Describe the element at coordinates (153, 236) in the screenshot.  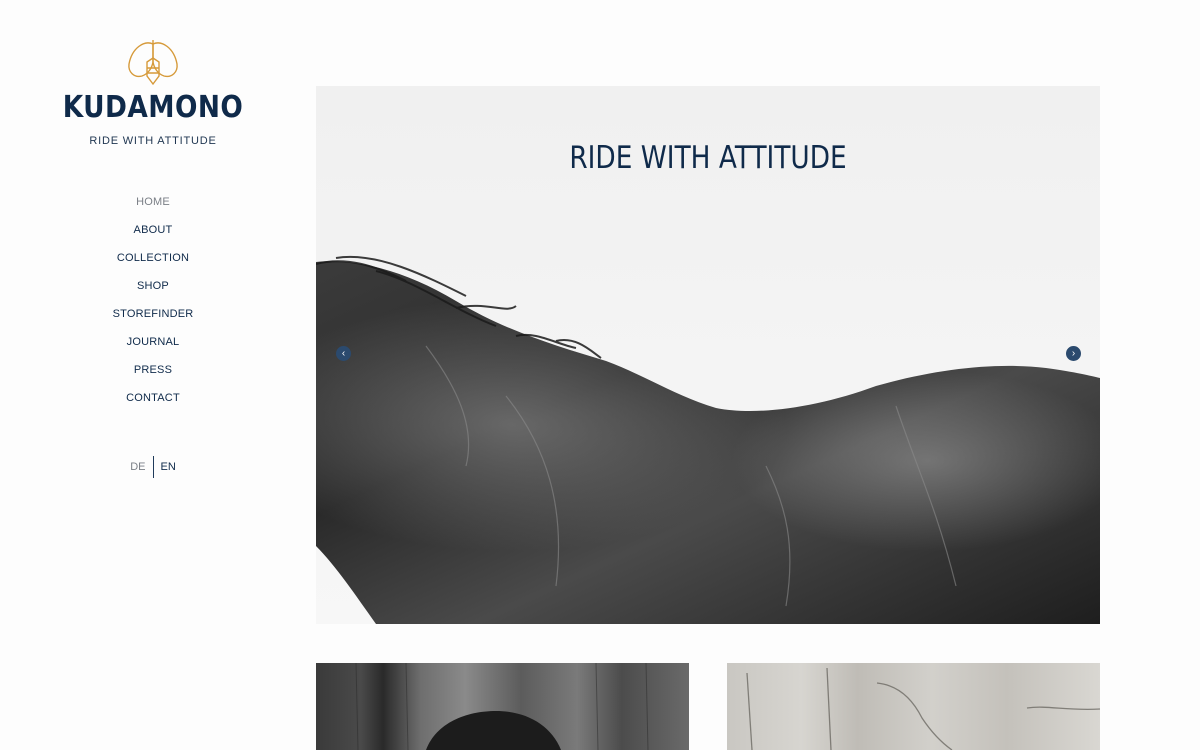
I see `nav-item-about: ABOUT` at that location.